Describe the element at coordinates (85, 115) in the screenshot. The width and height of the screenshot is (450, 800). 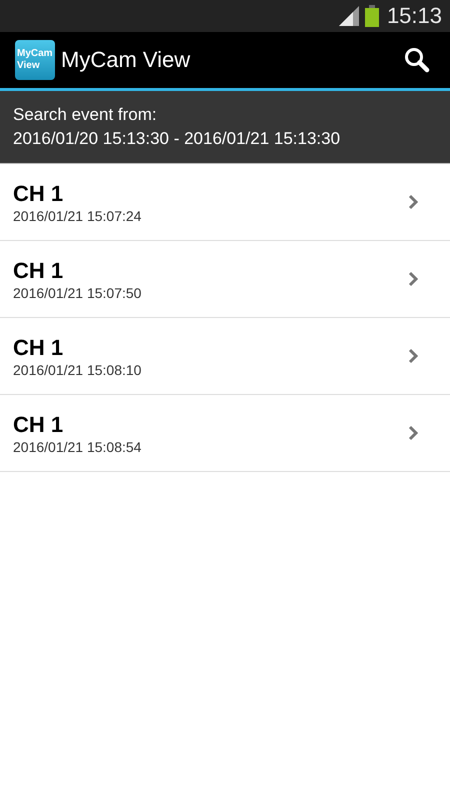
I see `search-label: Search event from:` at that location.